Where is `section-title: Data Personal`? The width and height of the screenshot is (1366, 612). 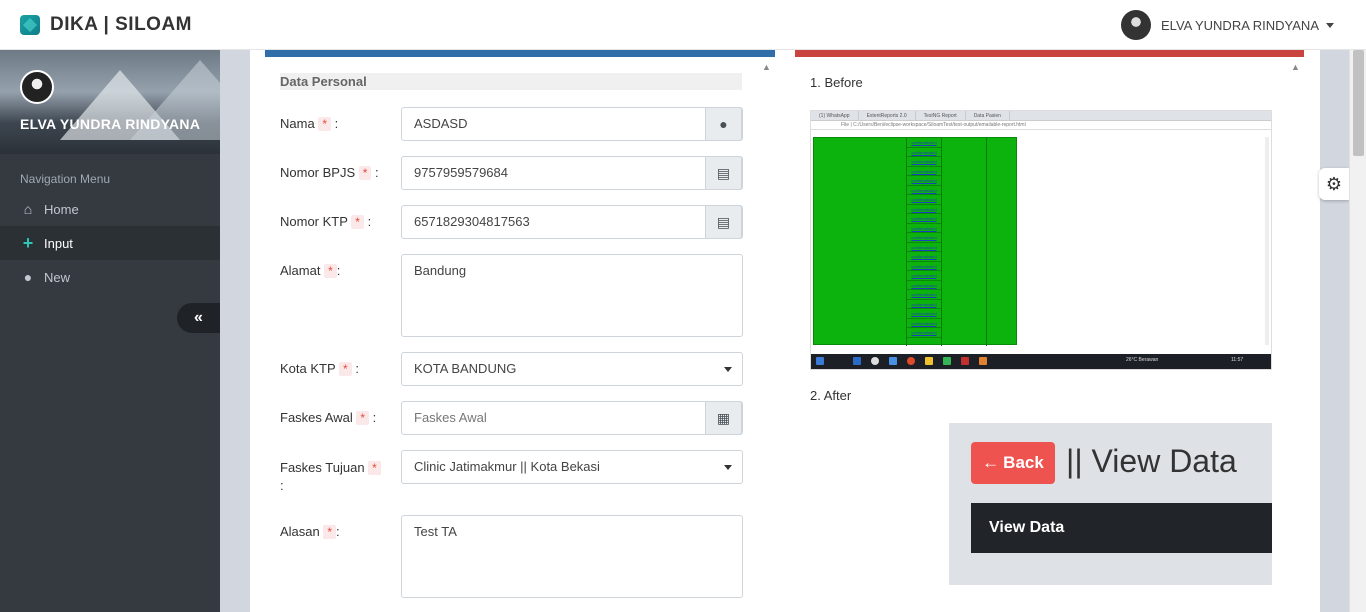 section-title: Data Personal is located at coordinates (511, 81).